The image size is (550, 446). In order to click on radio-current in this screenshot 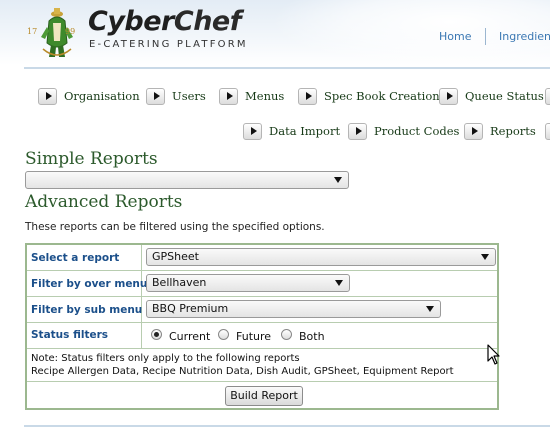, I will do `click(156, 334)`.